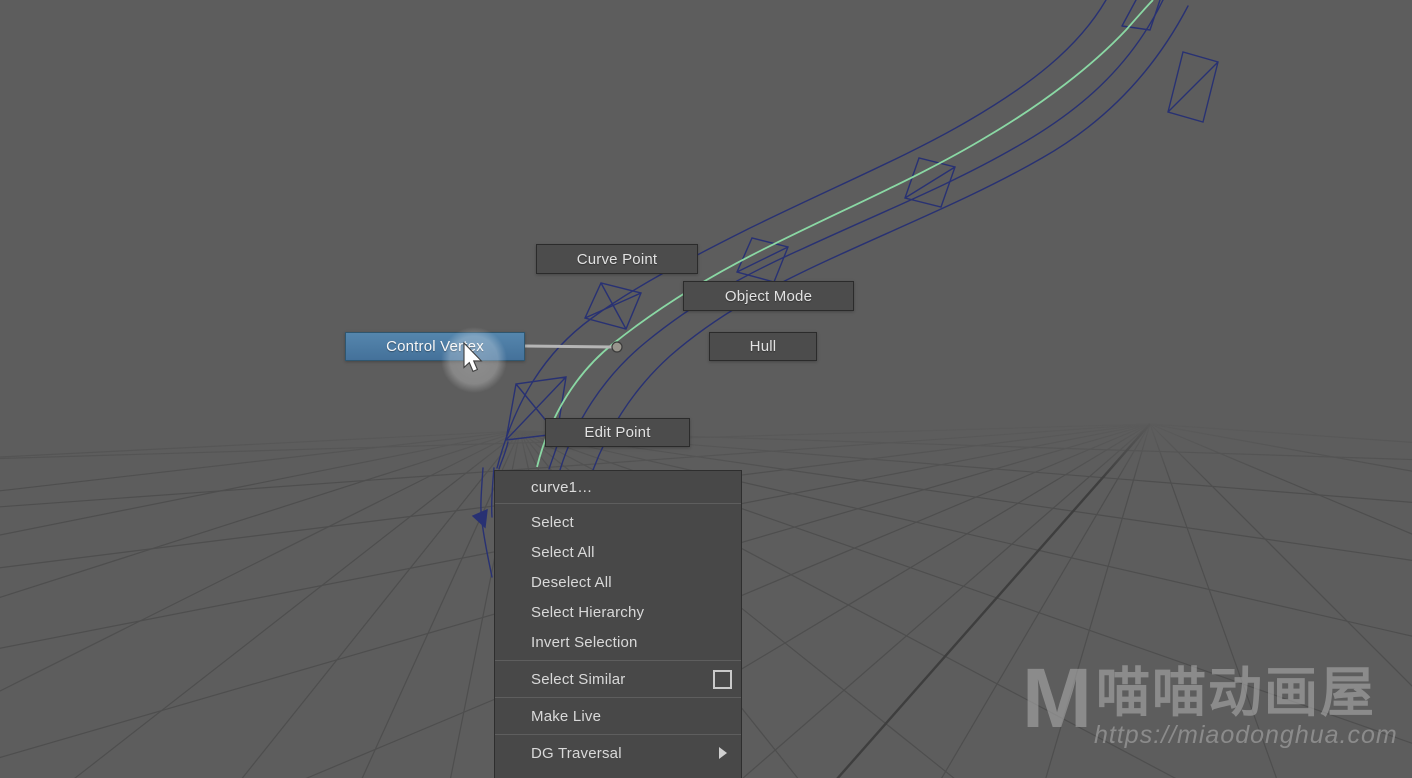 The width and height of the screenshot is (1412, 778). I want to click on marking-menu-item-object-mode: Object Mode, so click(768, 296).